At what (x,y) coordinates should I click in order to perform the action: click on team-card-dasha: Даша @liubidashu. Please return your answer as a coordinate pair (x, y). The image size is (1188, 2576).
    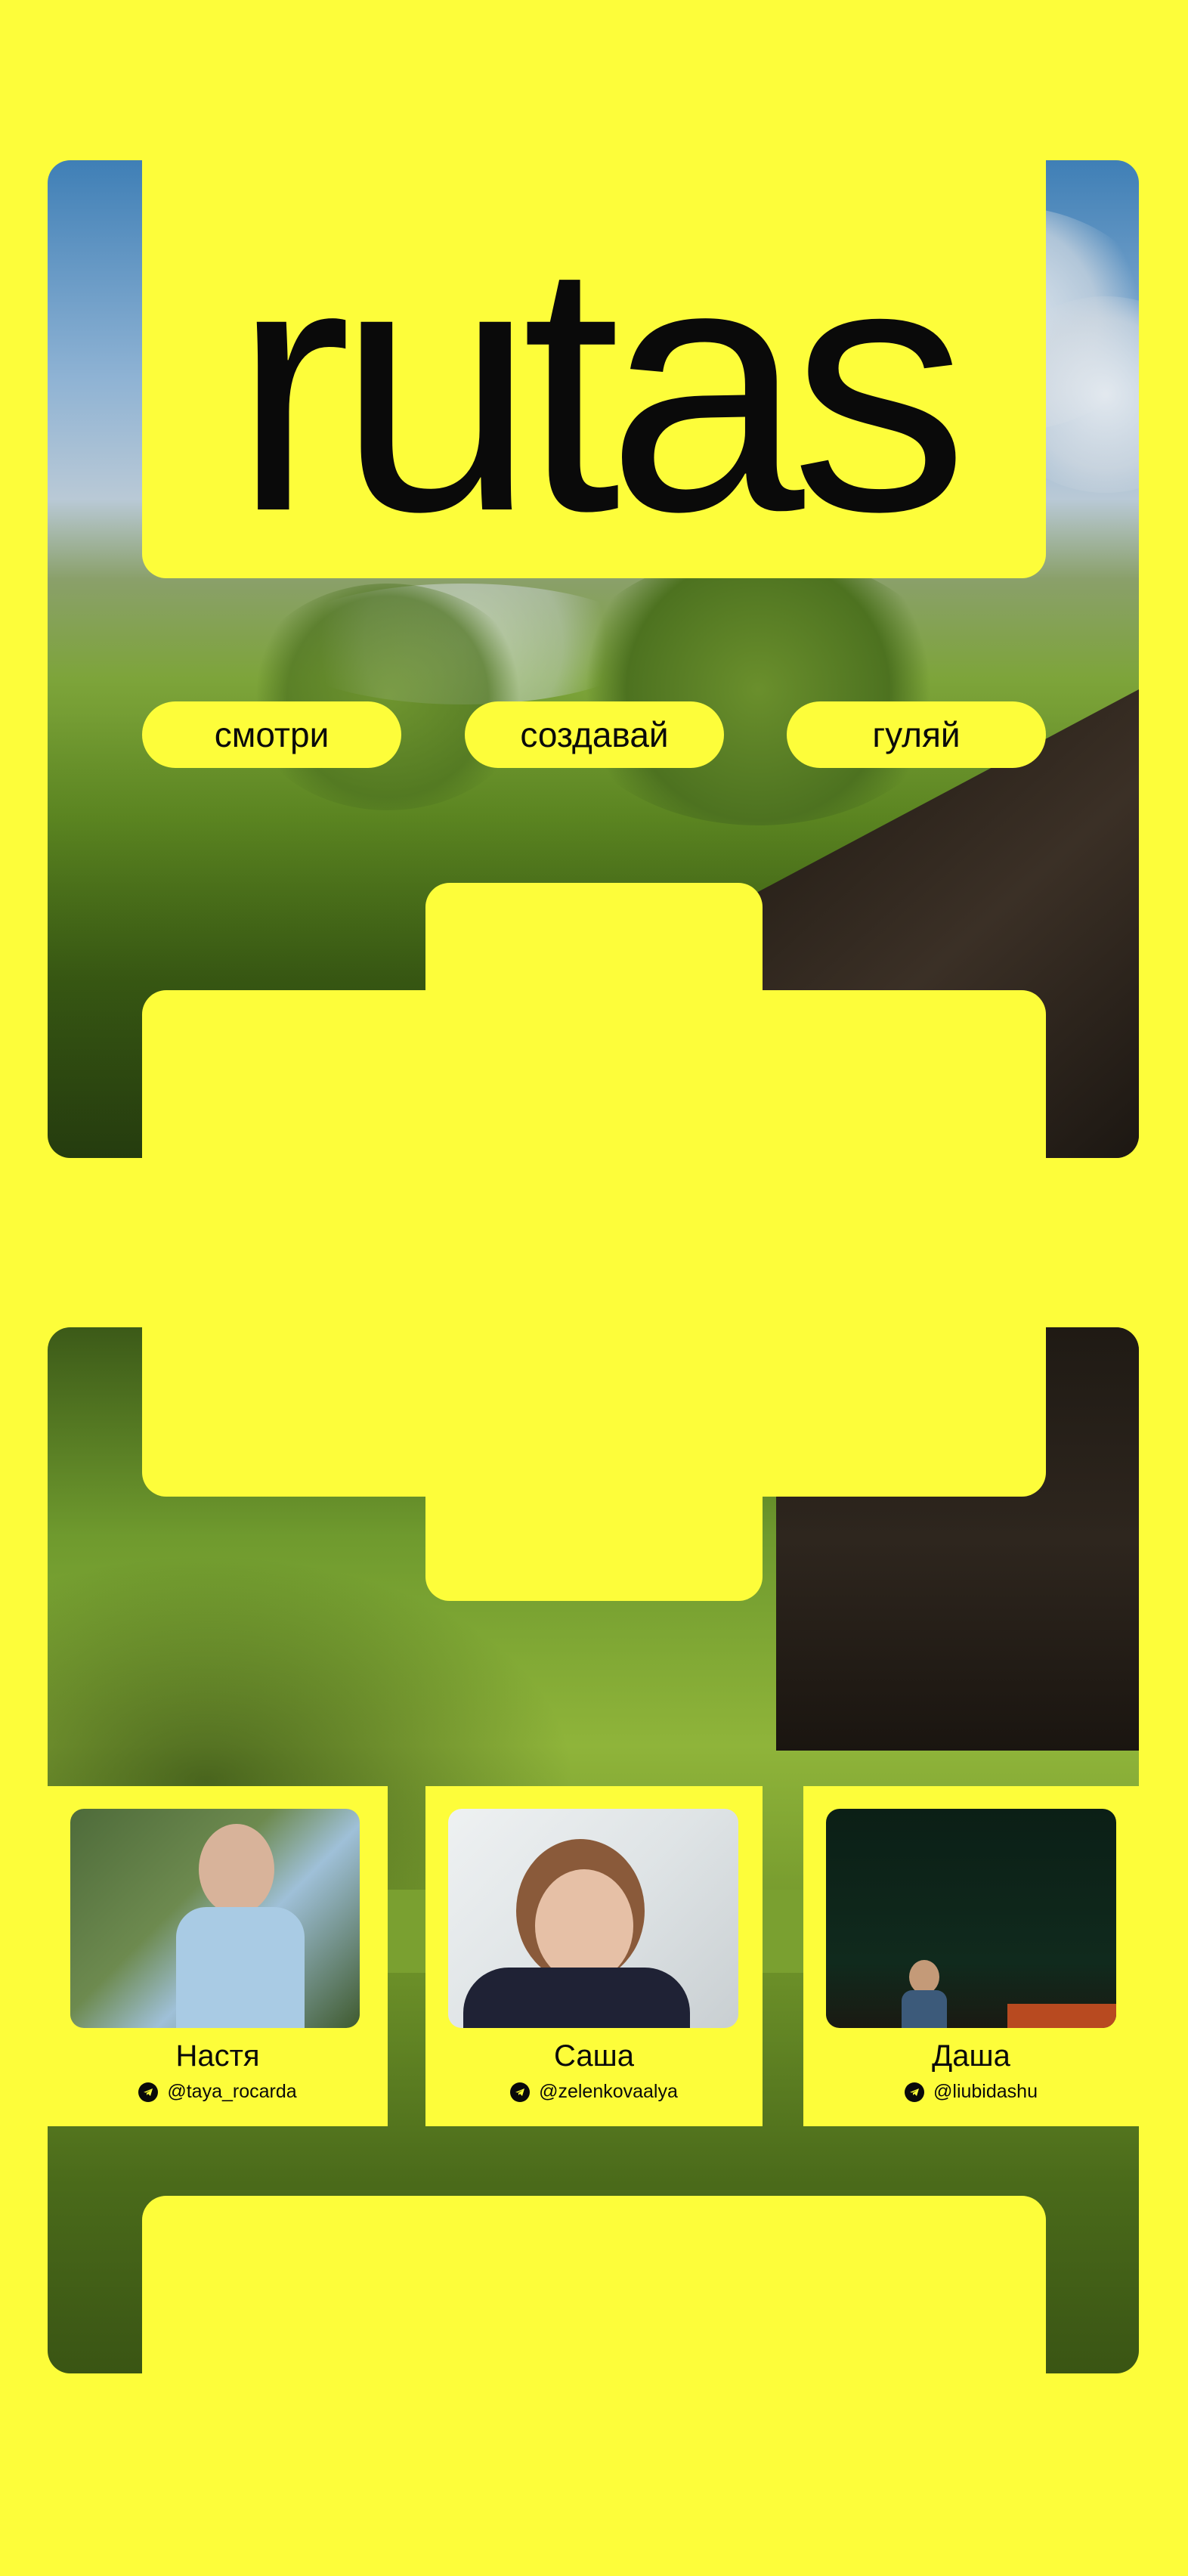
    Looking at the image, I should click on (971, 1956).